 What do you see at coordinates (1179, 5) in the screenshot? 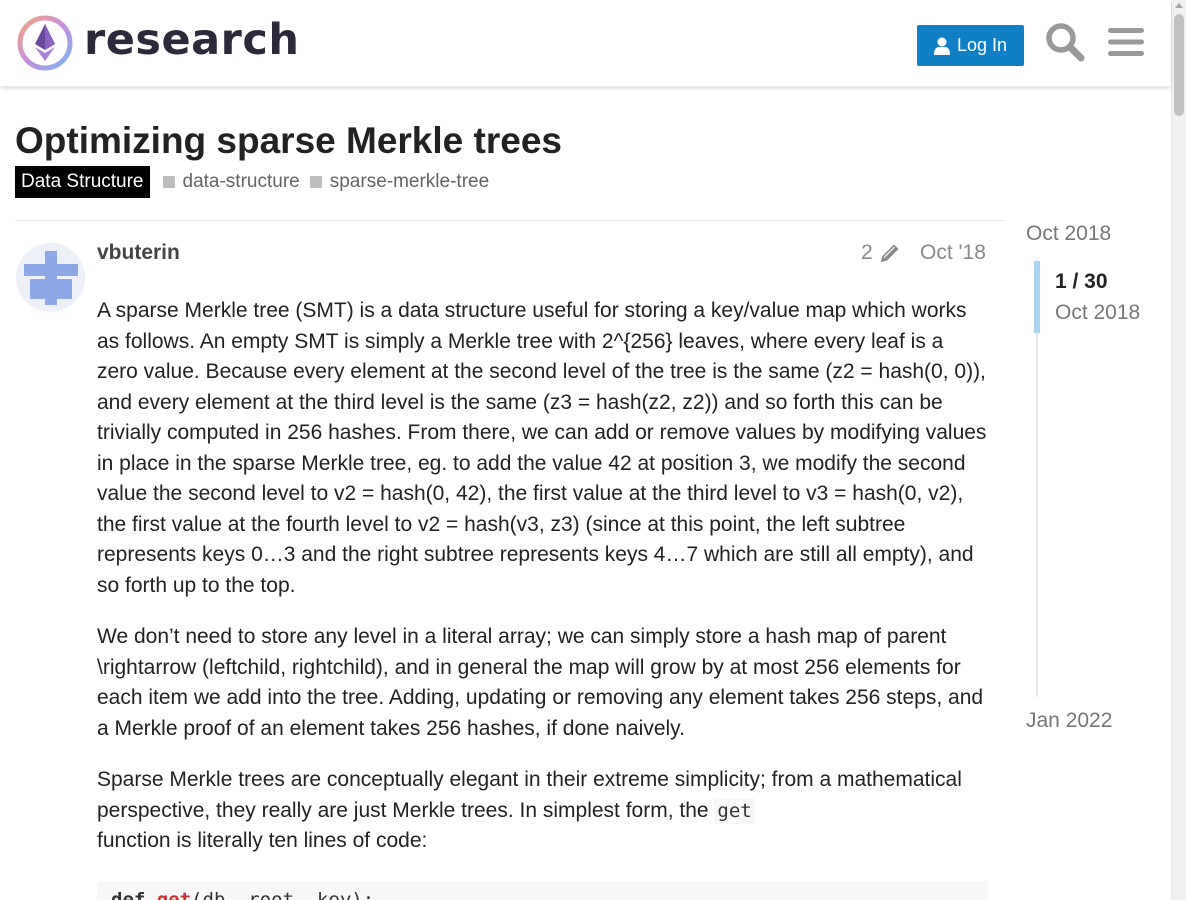
I see `scroll-up-arrow-icon` at bounding box center [1179, 5].